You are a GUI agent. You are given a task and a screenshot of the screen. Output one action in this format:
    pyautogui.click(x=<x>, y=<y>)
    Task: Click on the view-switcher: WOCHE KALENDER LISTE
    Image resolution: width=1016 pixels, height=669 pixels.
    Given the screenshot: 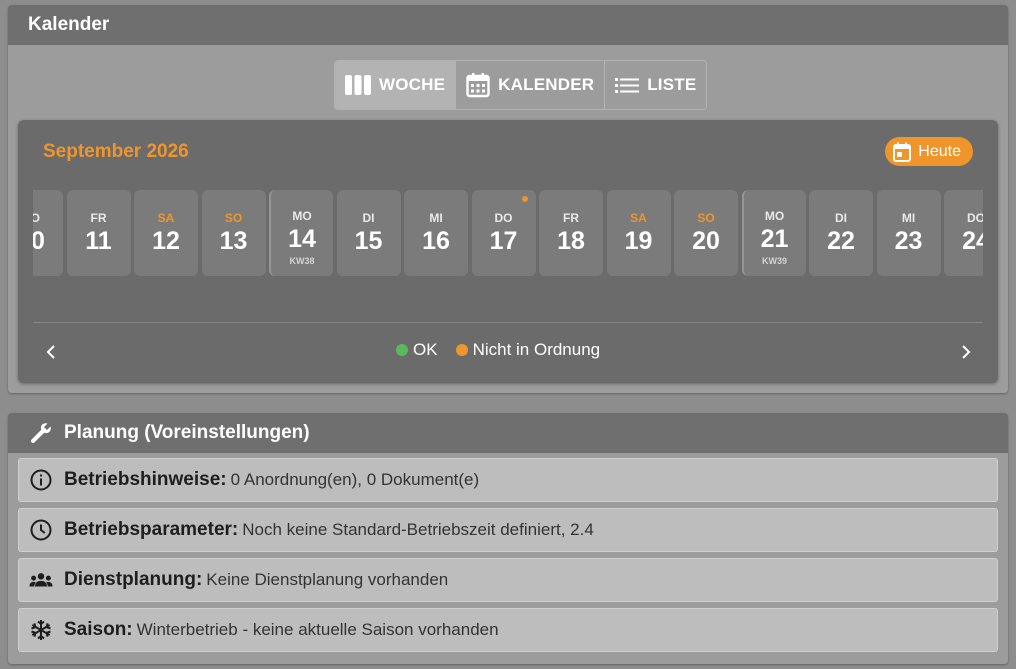 What is the action you would take?
    pyautogui.click(x=521, y=85)
    